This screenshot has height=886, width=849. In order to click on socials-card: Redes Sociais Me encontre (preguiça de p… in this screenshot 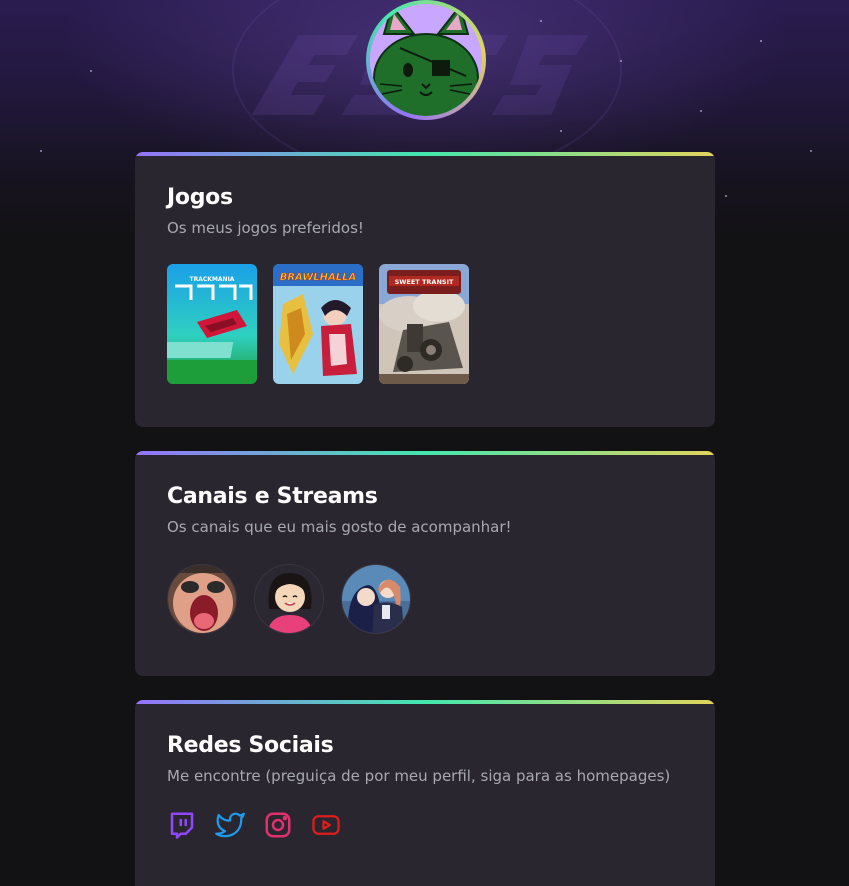, I will do `click(425, 793)`.